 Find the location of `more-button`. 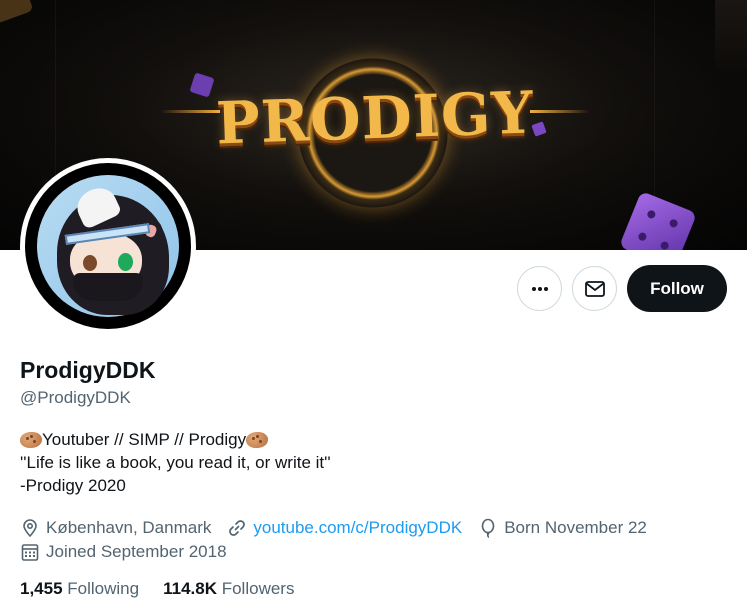

more-button is located at coordinates (539, 288).